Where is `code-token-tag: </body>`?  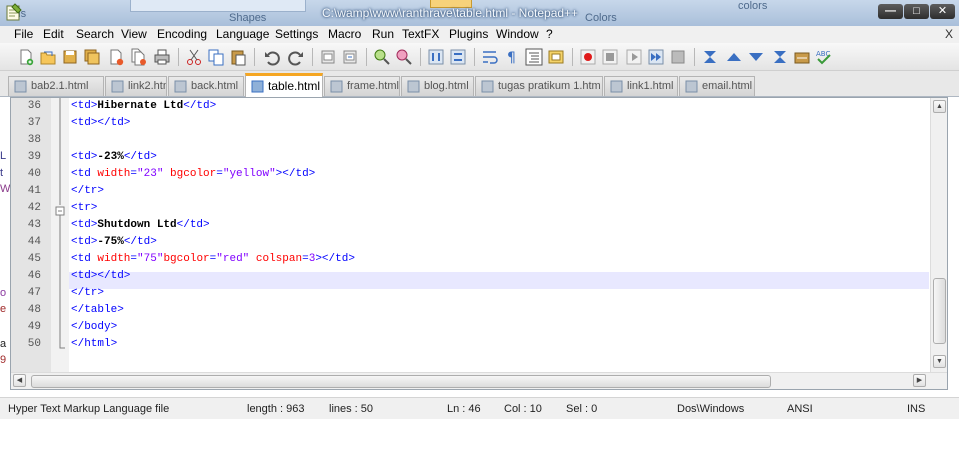 code-token-tag: </body> is located at coordinates (94, 327).